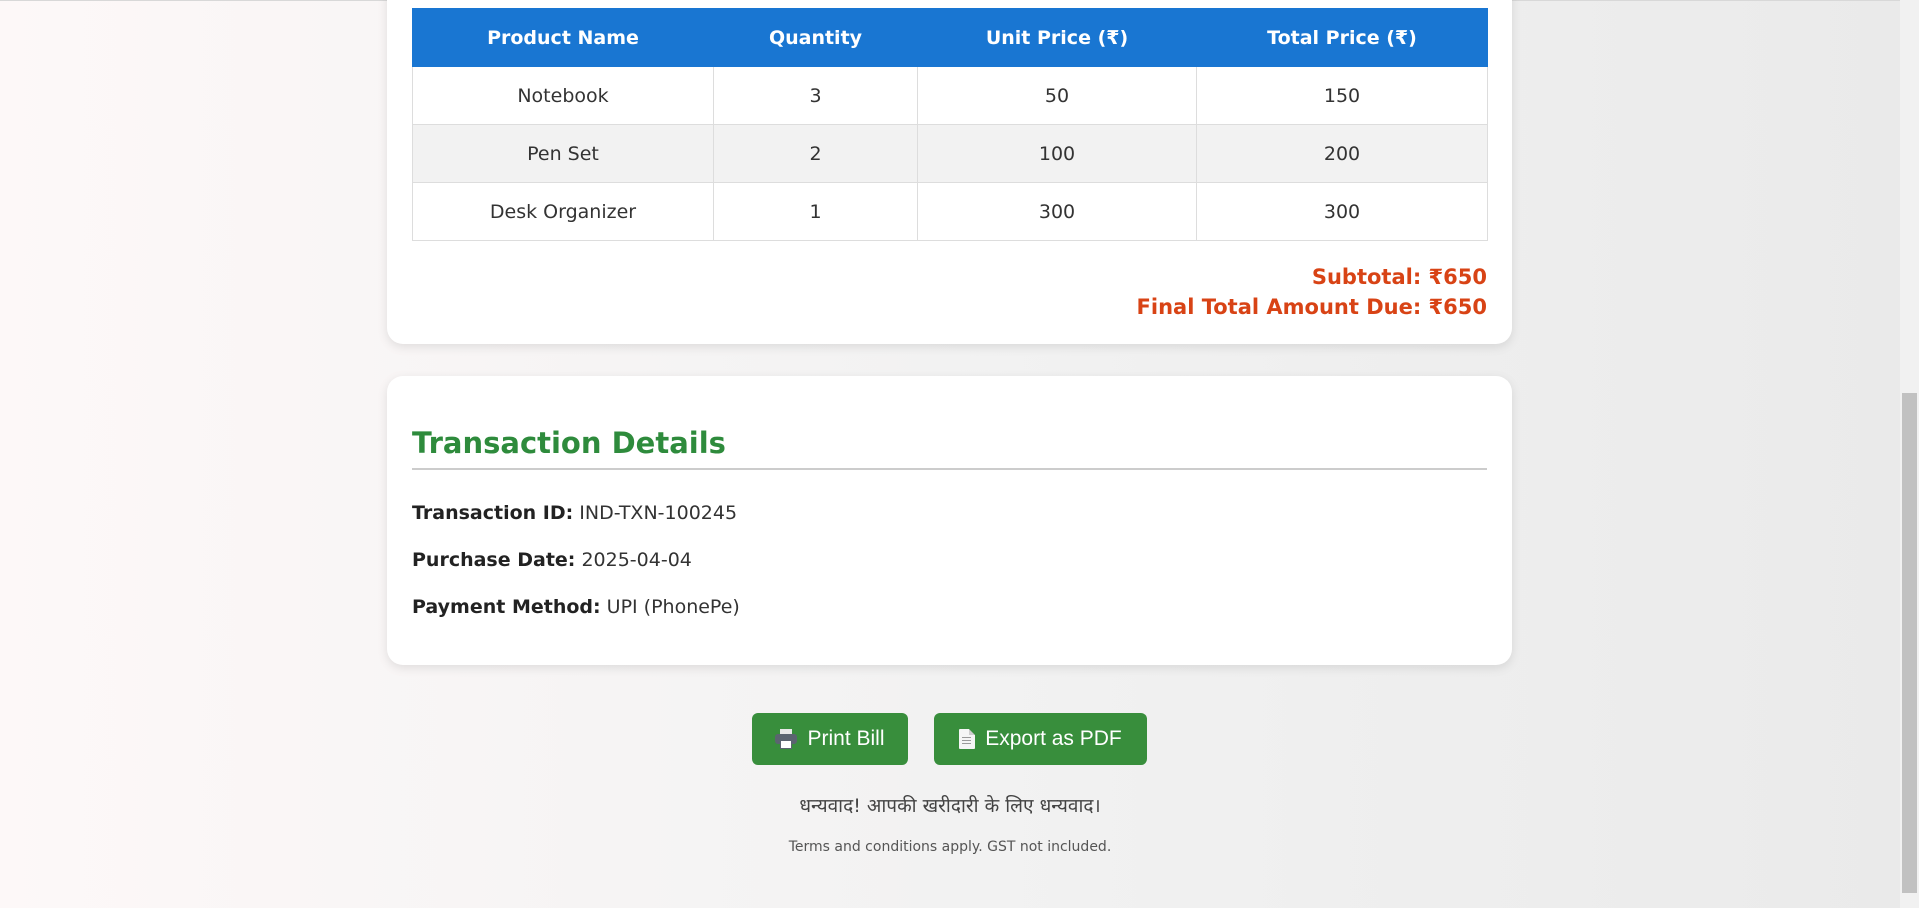 The image size is (1919, 908). Describe the element at coordinates (1053, 738) in the screenshot. I see `export-pdf-label: Export as PDF` at that location.